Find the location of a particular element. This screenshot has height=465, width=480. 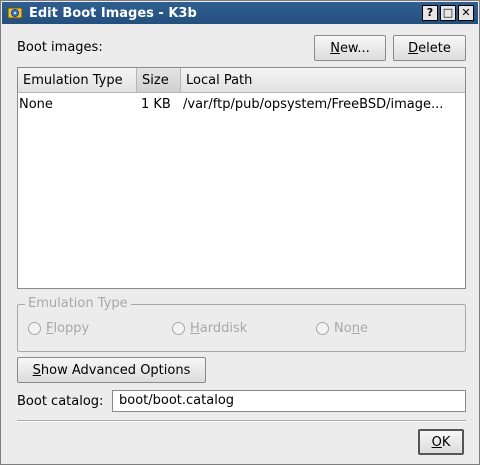

radio-floppy-label-post: loppy is located at coordinates (71, 328).